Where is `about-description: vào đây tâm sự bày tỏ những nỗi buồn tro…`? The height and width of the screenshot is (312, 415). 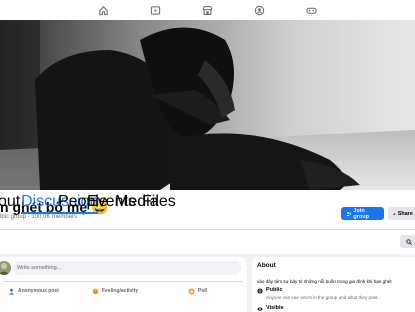 about-description: vào đây tâm sự bày tỏ những nỗi buồn tro… is located at coordinates (324, 281).